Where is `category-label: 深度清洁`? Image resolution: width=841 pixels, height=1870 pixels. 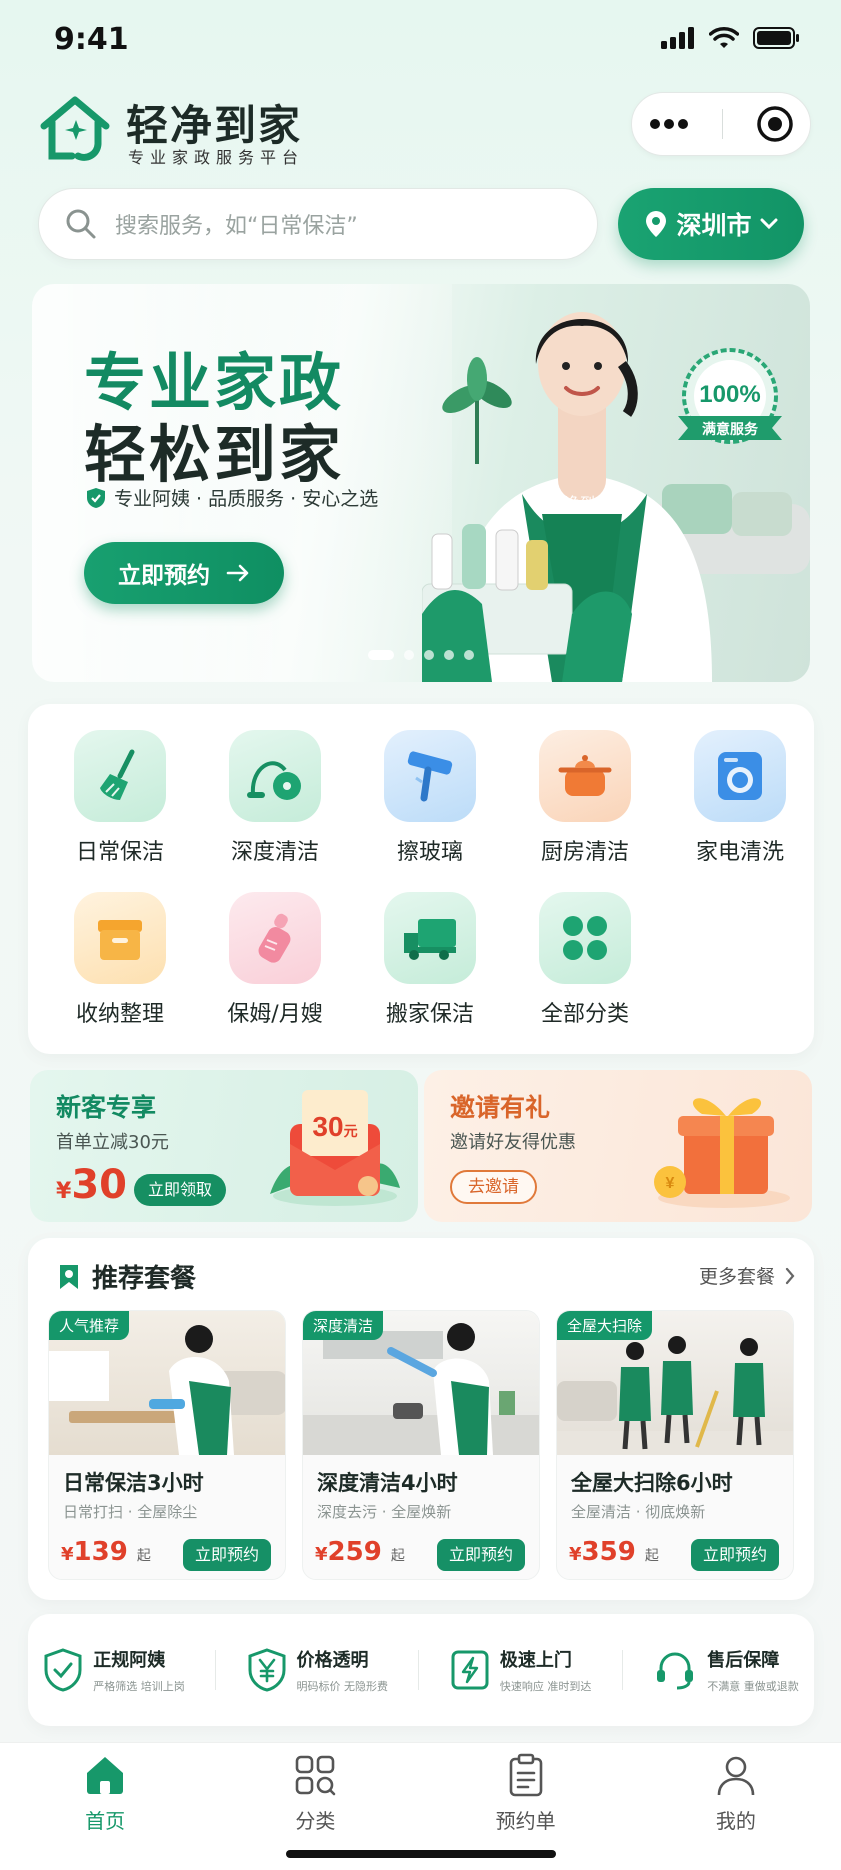
category-label: 深度清洁 is located at coordinates (274, 852).